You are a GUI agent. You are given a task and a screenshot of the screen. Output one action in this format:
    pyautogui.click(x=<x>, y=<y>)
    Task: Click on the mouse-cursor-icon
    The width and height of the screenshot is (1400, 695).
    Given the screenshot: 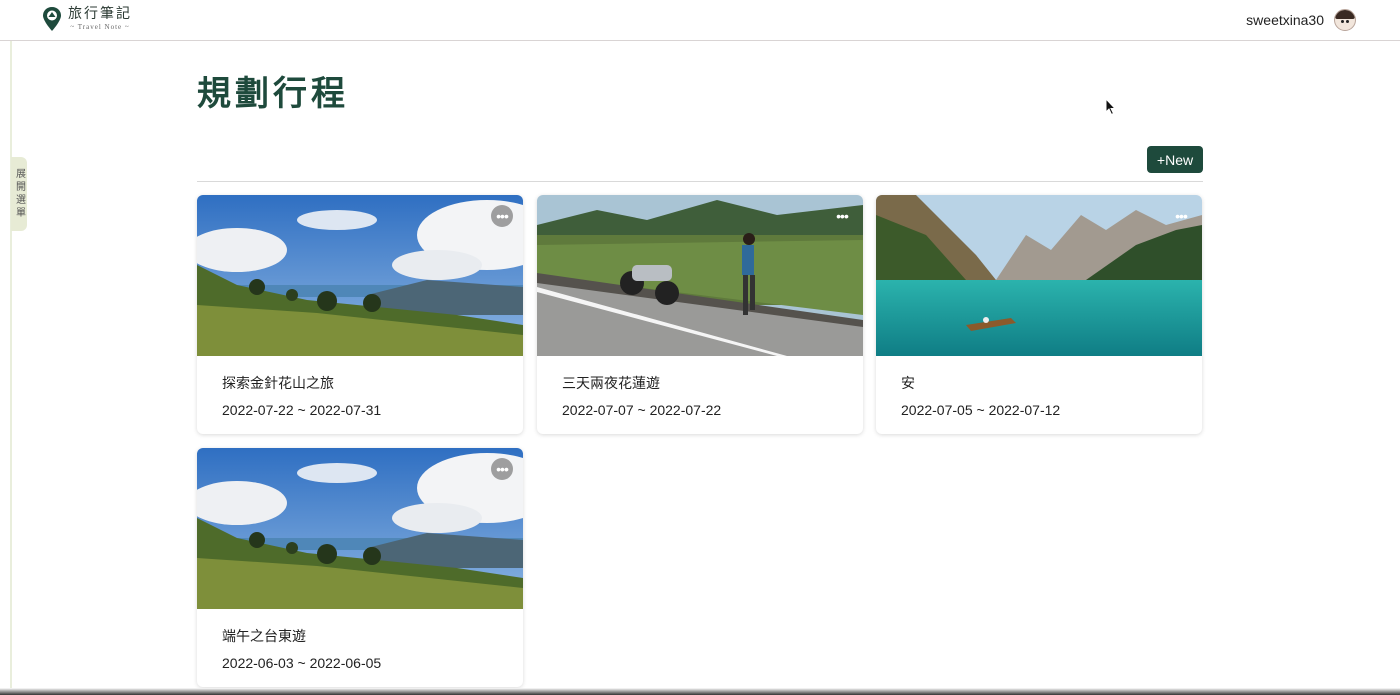 What is the action you would take?
    pyautogui.click(x=1111, y=107)
    